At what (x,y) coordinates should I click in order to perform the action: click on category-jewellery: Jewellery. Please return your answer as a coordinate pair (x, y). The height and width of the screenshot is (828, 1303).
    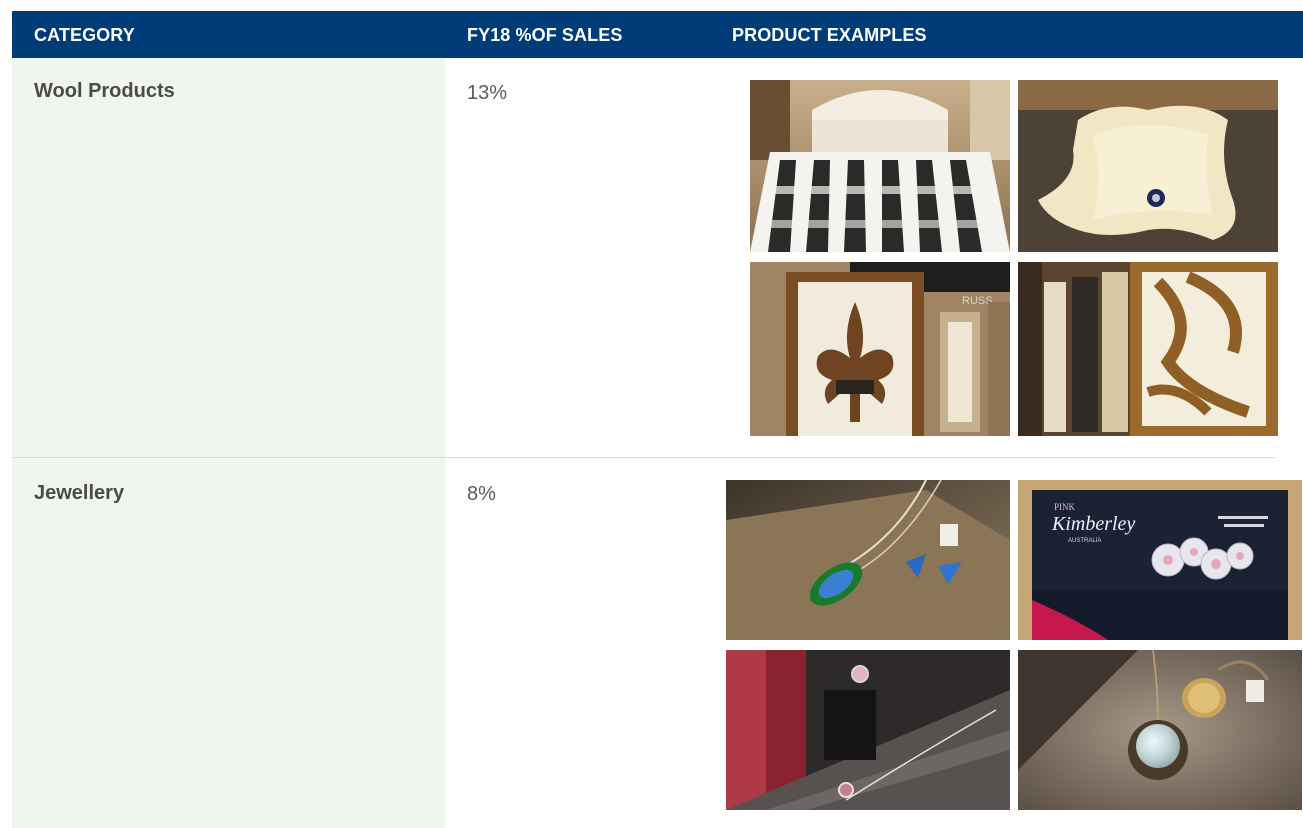
    Looking at the image, I should click on (79, 493).